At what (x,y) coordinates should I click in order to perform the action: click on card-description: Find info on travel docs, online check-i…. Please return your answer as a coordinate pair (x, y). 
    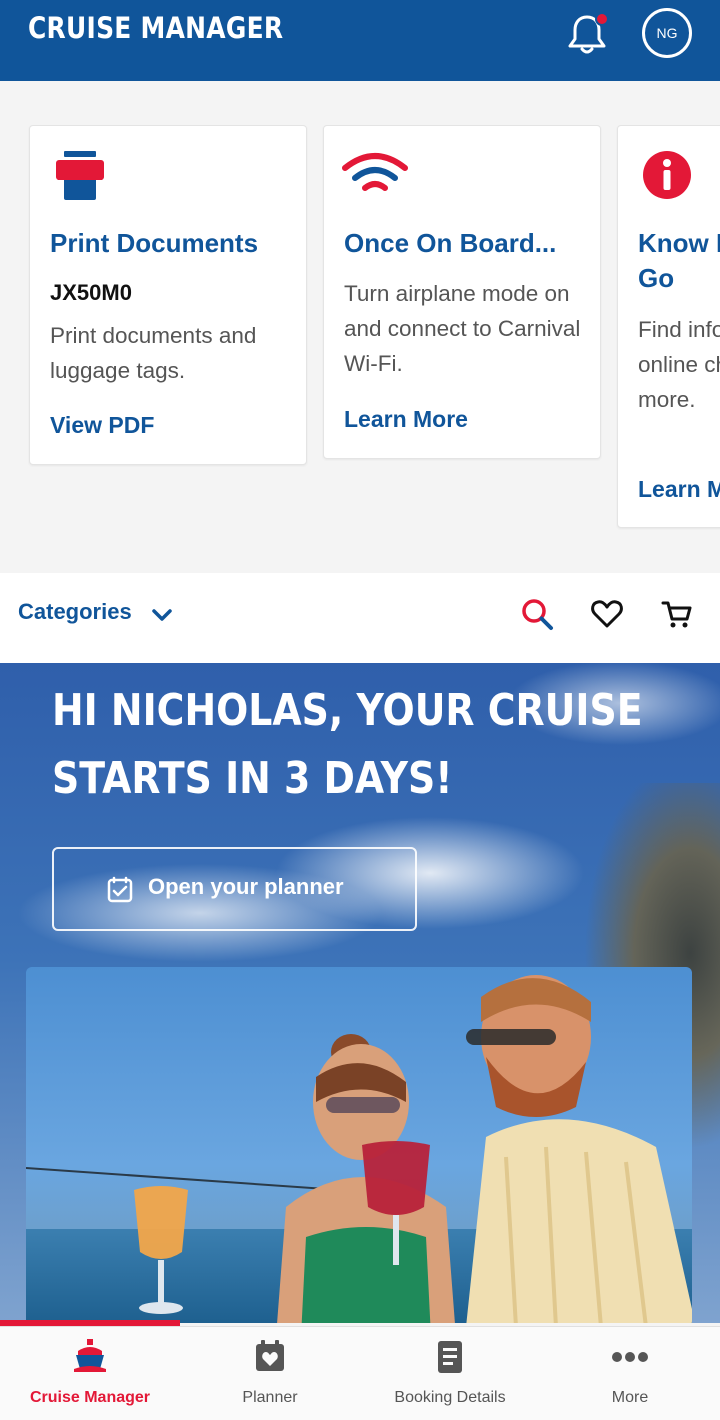
    Looking at the image, I should click on (679, 364).